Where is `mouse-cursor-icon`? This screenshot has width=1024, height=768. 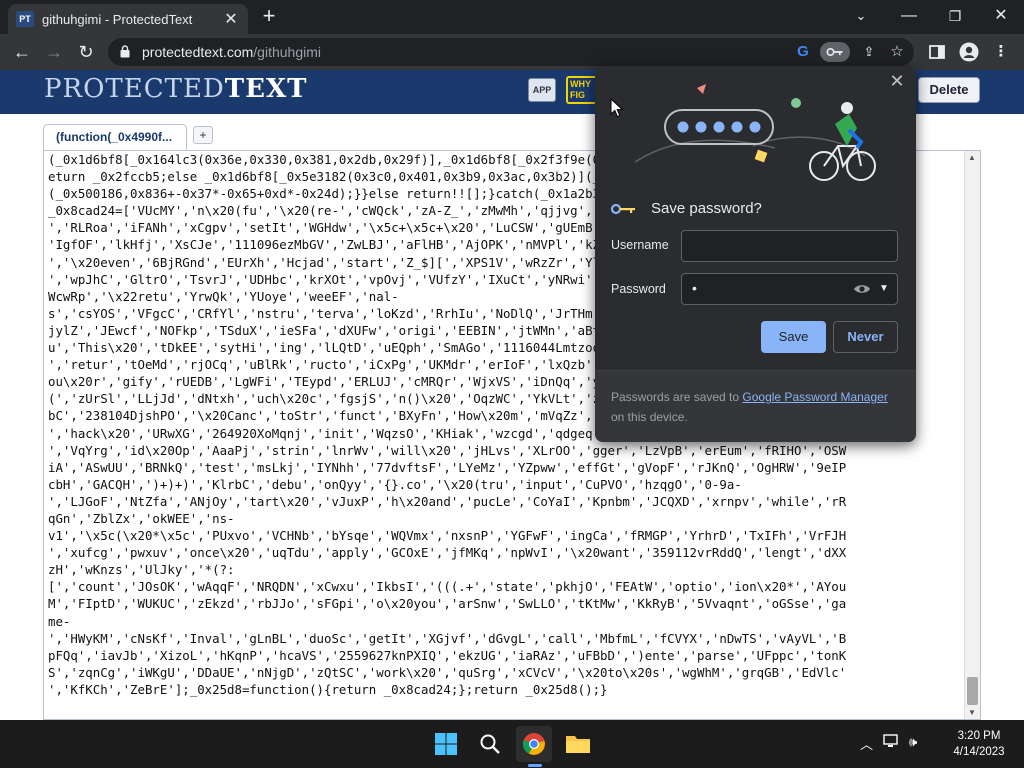
mouse-cursor-icon is located at coordinates (617, 108).